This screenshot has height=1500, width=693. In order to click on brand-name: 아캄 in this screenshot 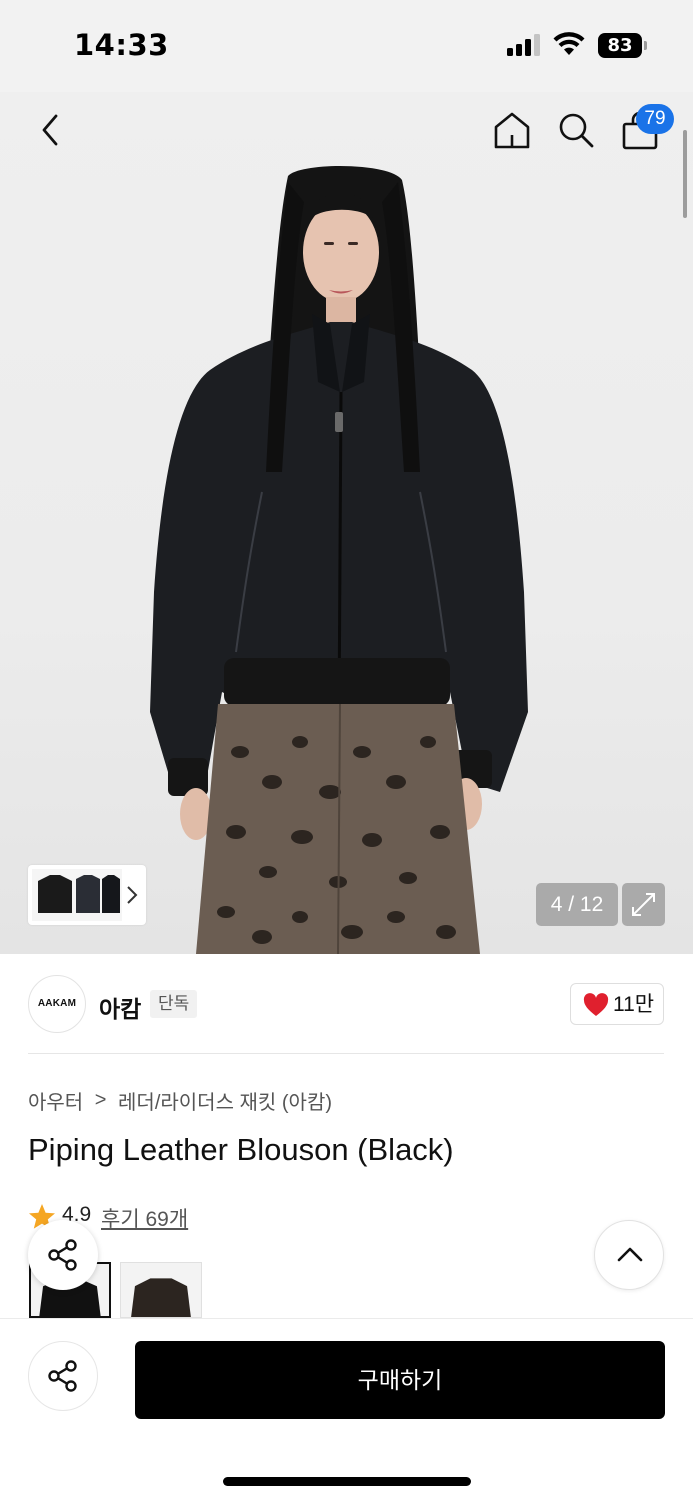, I will do `click(120, 1007)`.